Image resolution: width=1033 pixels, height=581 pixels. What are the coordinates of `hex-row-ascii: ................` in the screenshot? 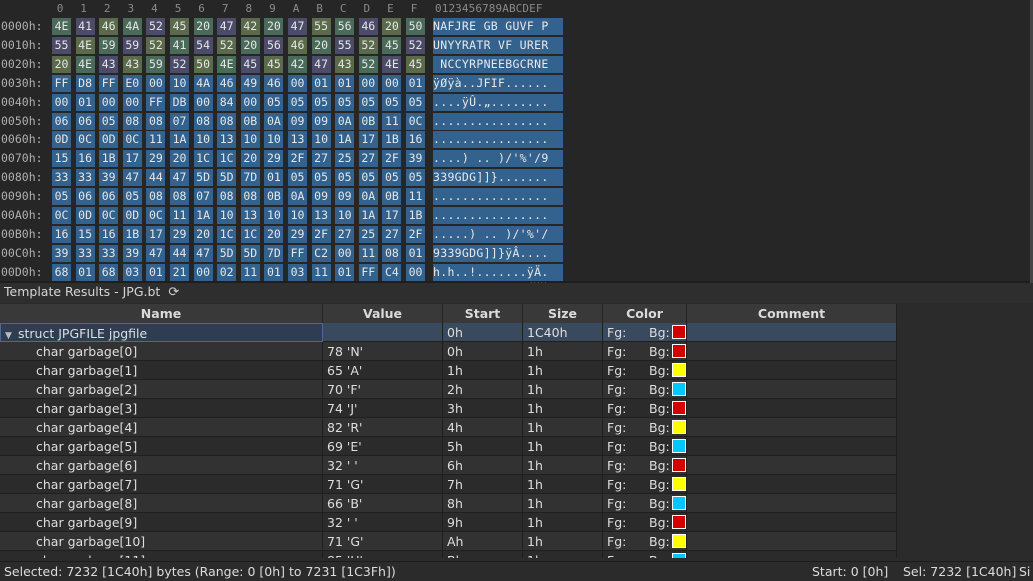 It's located at (498, 140).